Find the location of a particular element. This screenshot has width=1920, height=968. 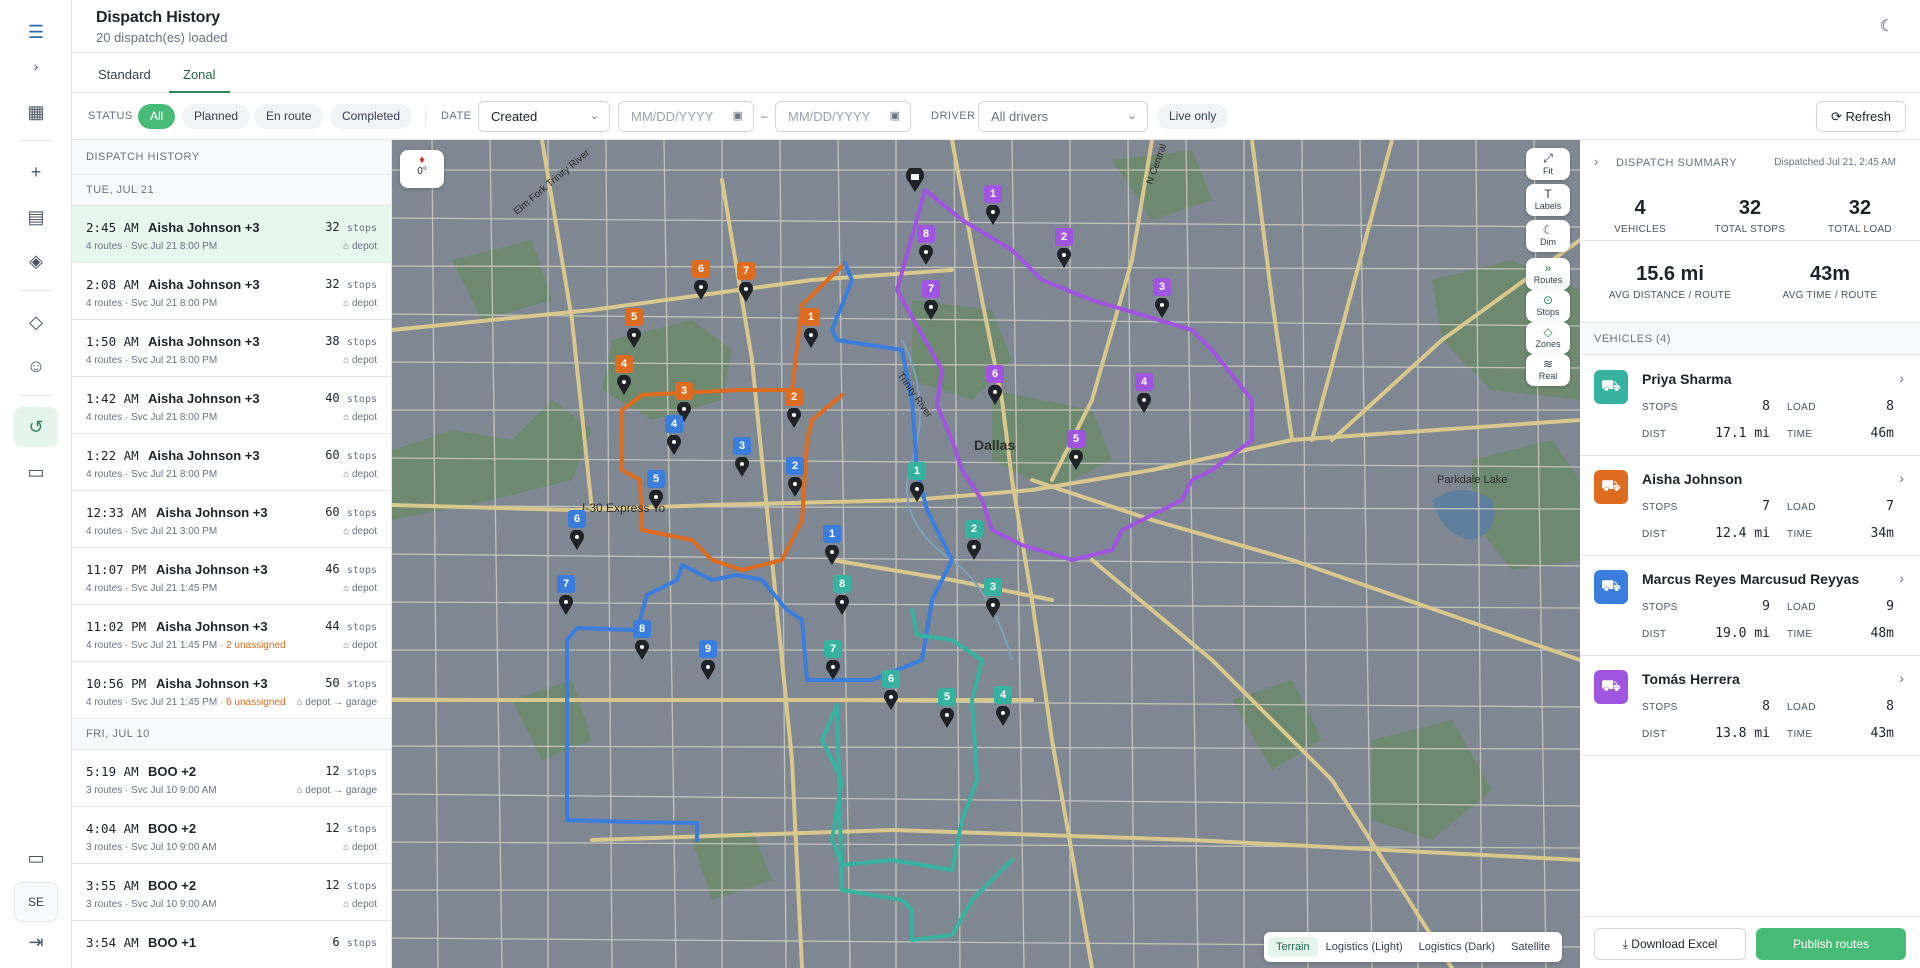

stop-marker-purple-1: 1 is located at coordinates (993, 194).